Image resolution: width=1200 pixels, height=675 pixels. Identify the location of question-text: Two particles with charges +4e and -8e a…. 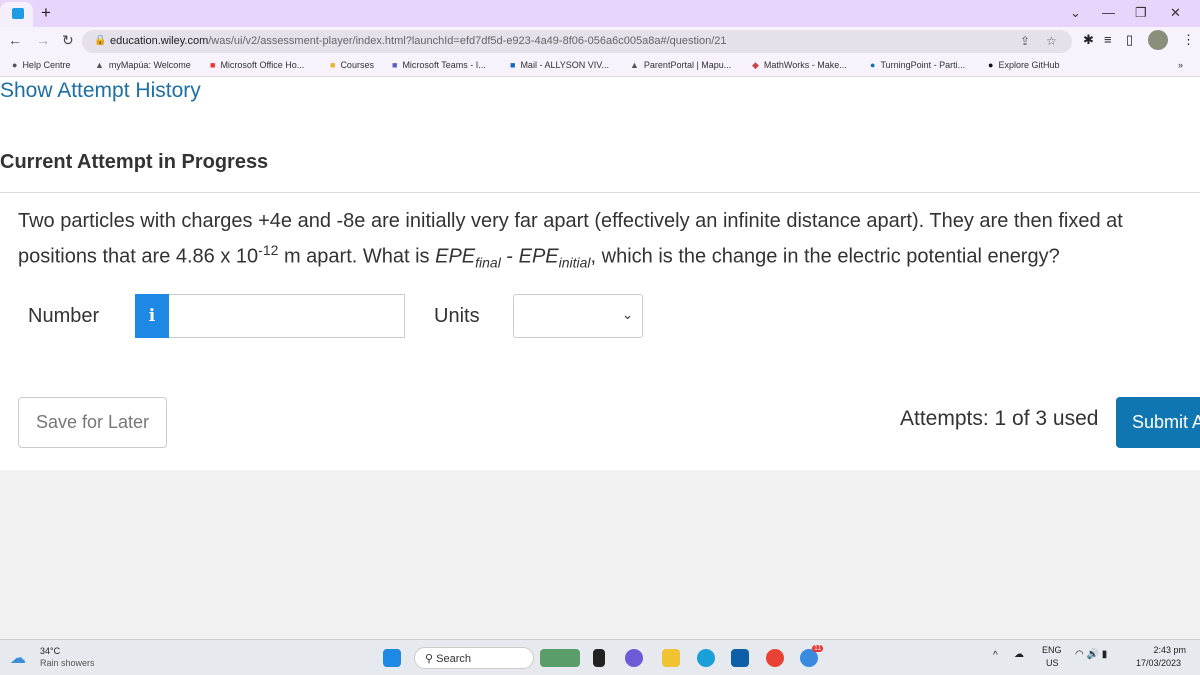
(608, 242).